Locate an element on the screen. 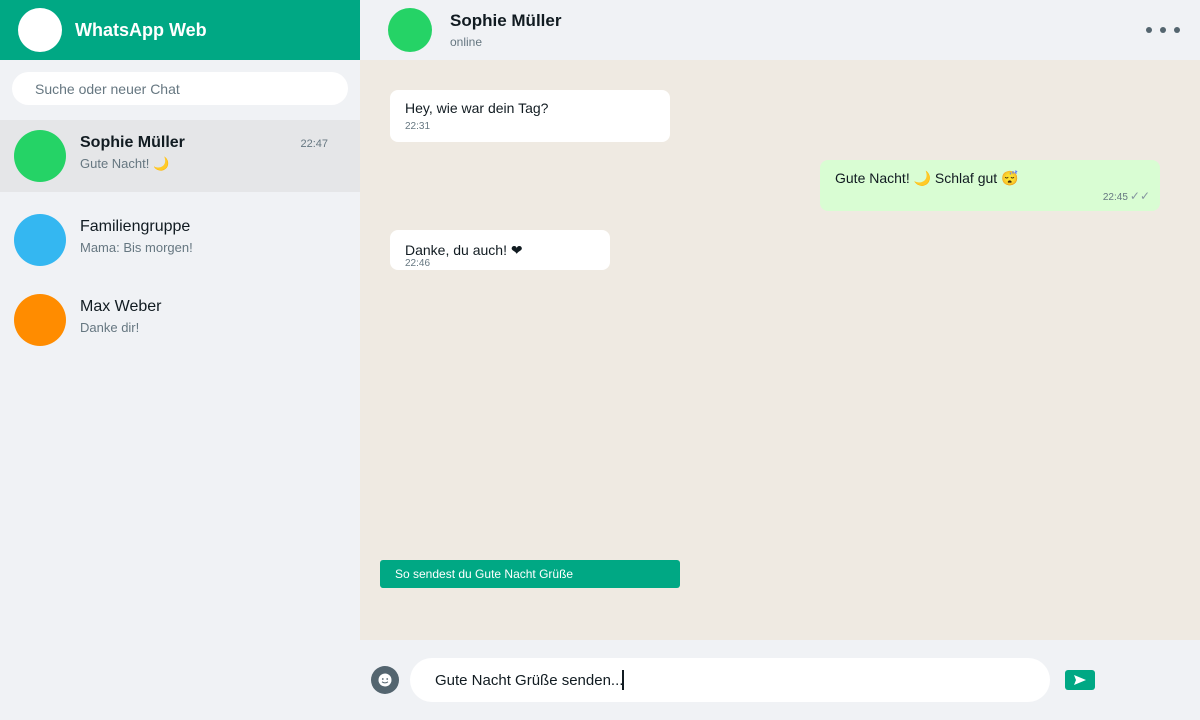 The image size is (1200, 720). chat-item-sophie-mueller: Sophie Müller Gute Nacht! 🌙 22:47 is located at coordinates (180, 156).